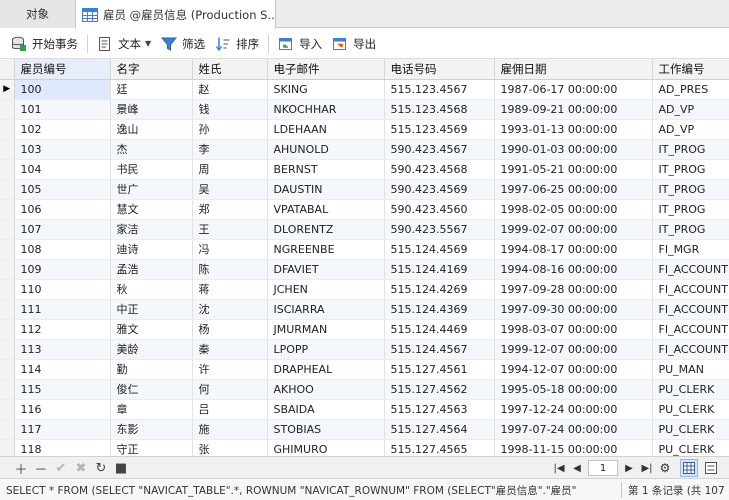 The height and width of the screenshot is (500, 729). What do you see at coordinates (62, 309) in the screenshot?
I see `table-cell: 111` at bounding box center [62, 309].